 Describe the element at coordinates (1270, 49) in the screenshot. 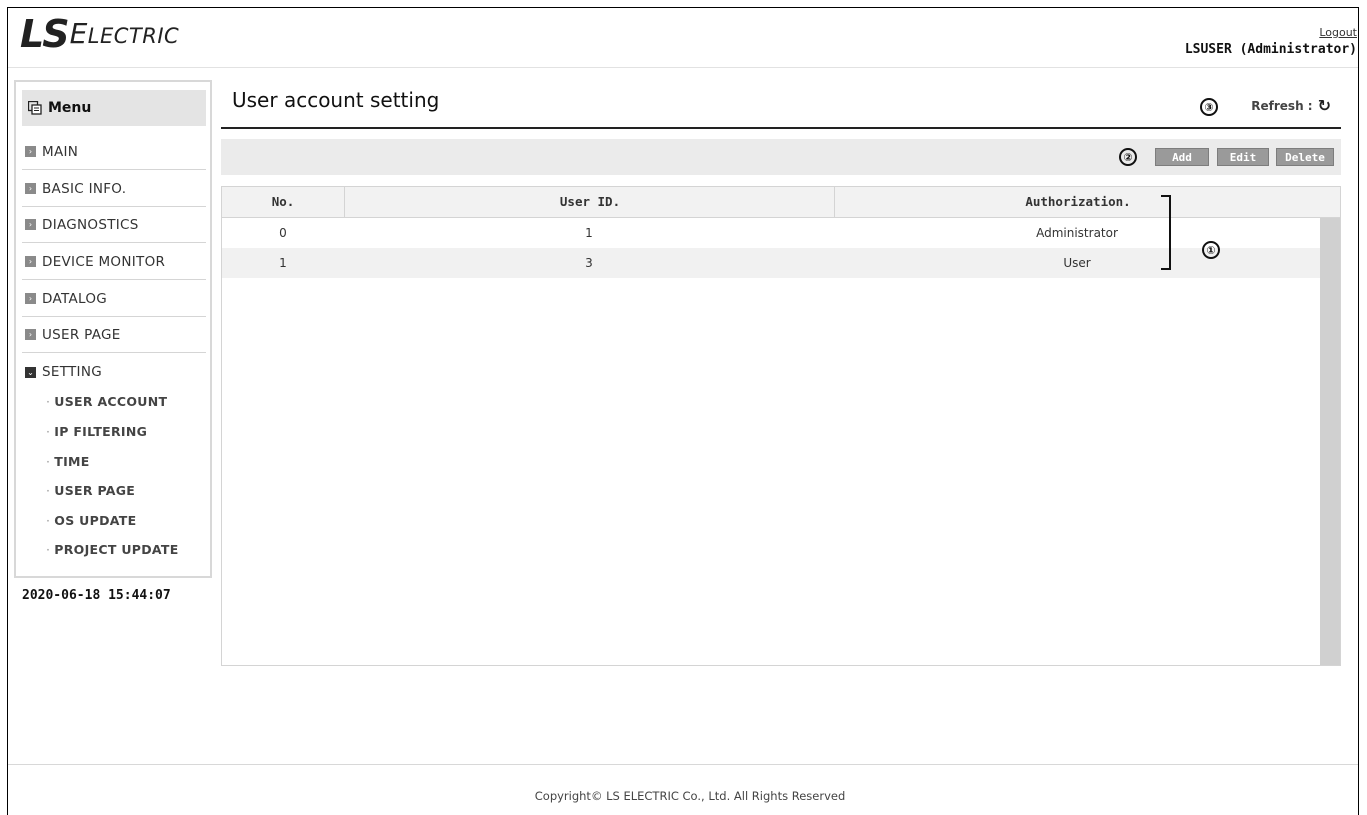

I see `current-user: LSUSER (Administrator)` at that location.